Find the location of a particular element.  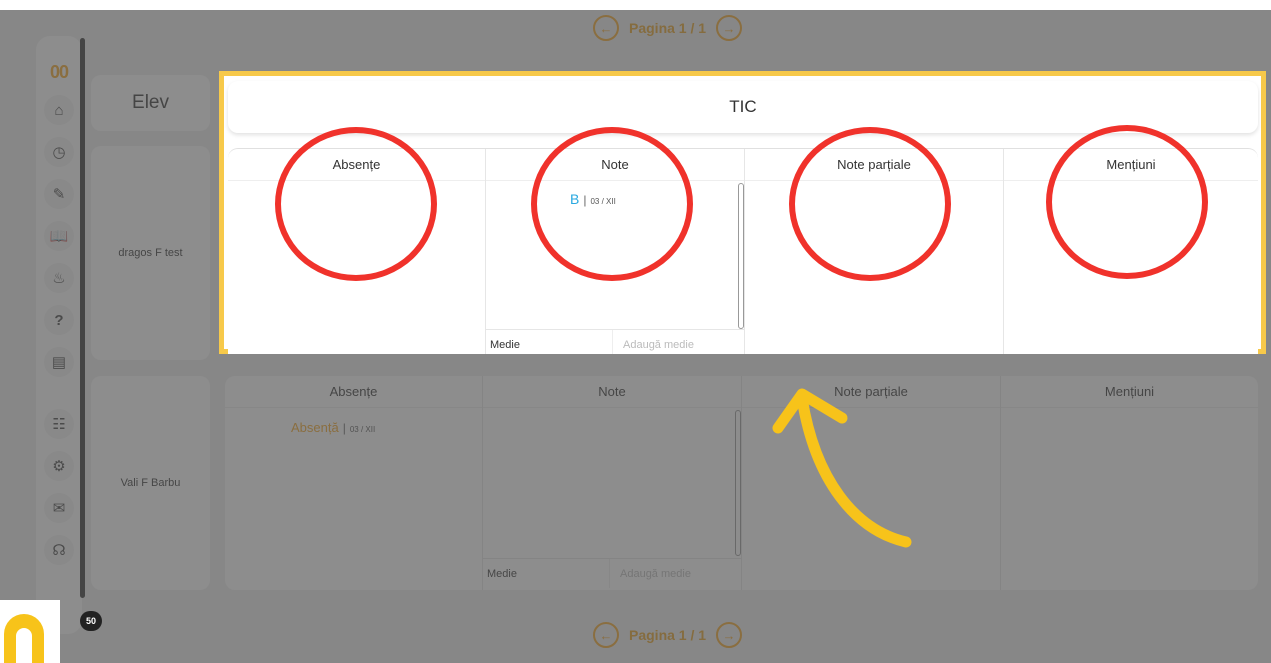

sidebar-scrollbar is located at coordinates (82, 318).